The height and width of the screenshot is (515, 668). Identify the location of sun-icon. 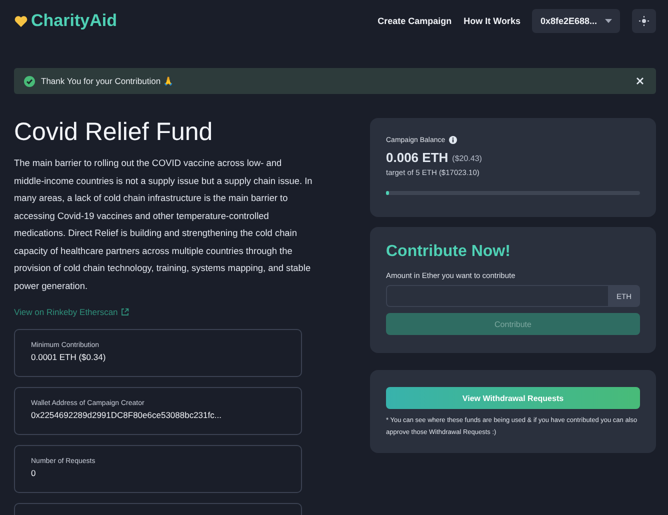
(644, 21).